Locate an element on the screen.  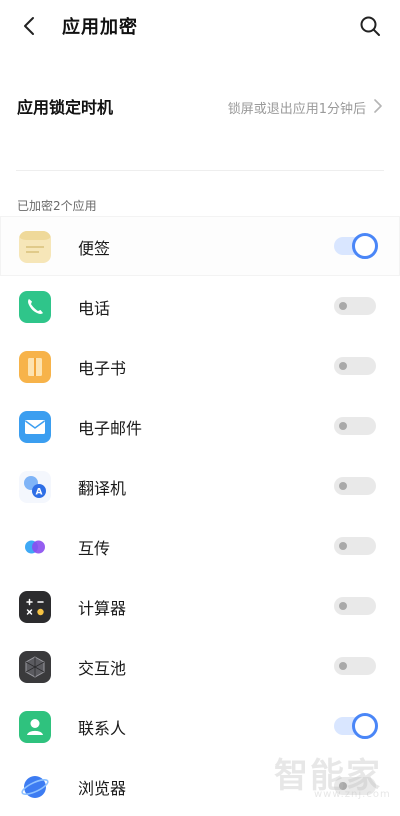
watermark-url: www.znj.com is located at coordinates (352, 794).